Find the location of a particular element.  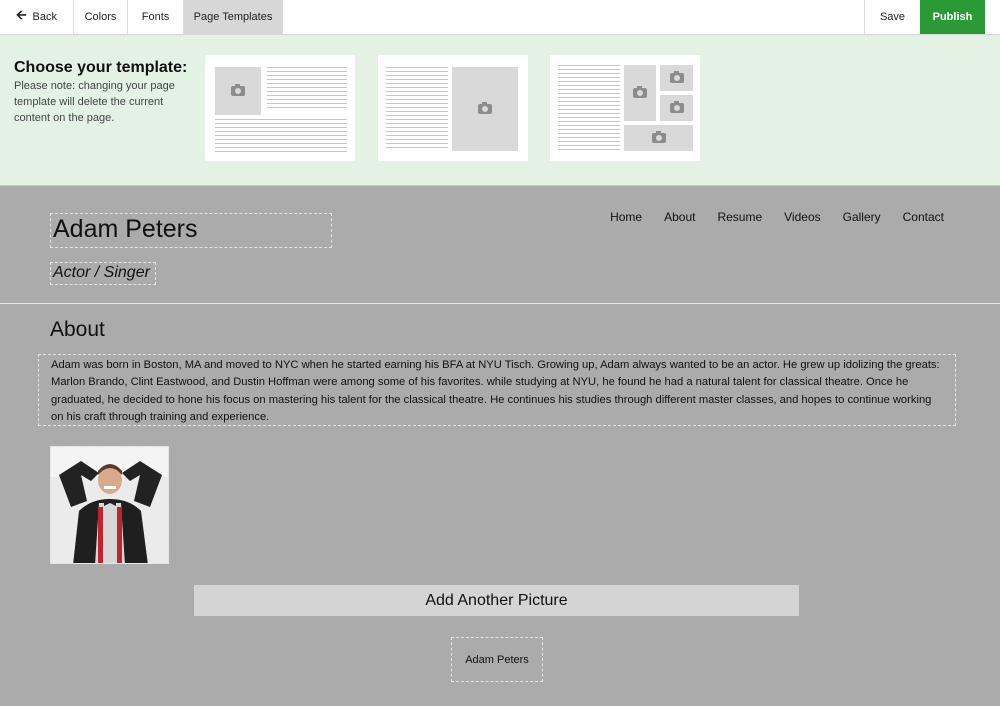

tab-colors: Colors is located at coordinates (101, 17).